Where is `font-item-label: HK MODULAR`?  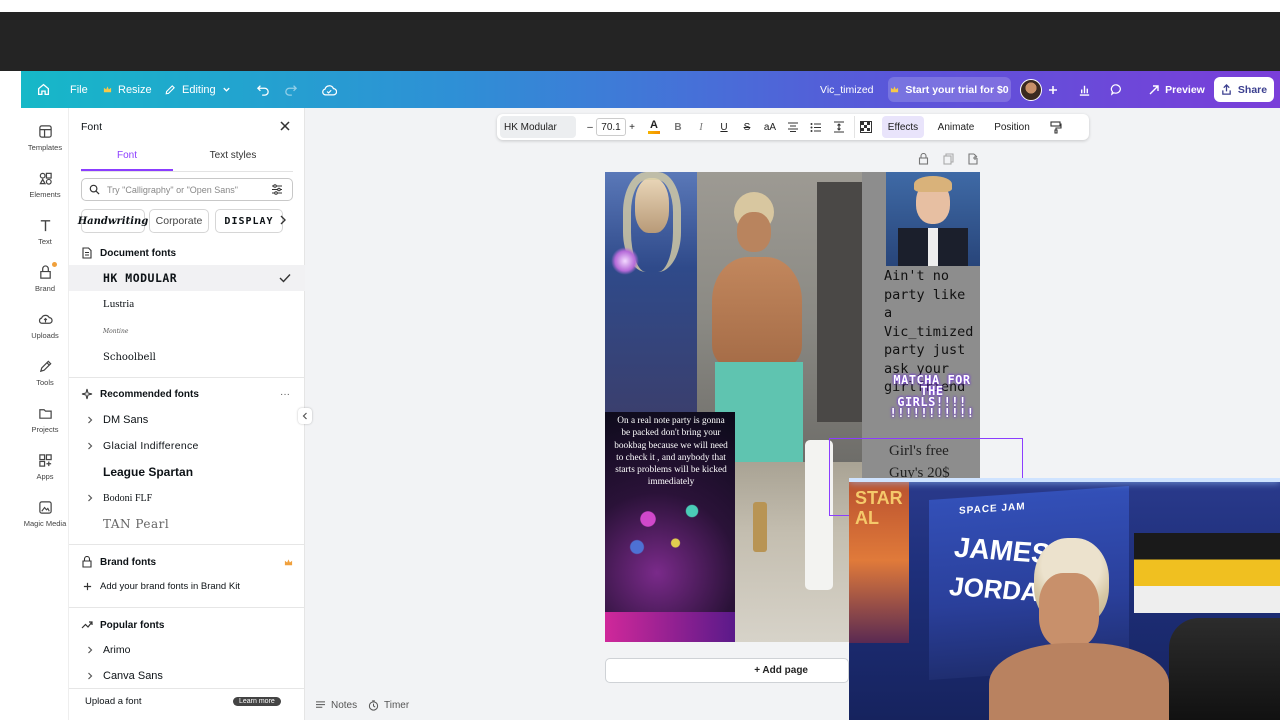
font-item-label: HK MODULAR is located at coordinates (140, 278).